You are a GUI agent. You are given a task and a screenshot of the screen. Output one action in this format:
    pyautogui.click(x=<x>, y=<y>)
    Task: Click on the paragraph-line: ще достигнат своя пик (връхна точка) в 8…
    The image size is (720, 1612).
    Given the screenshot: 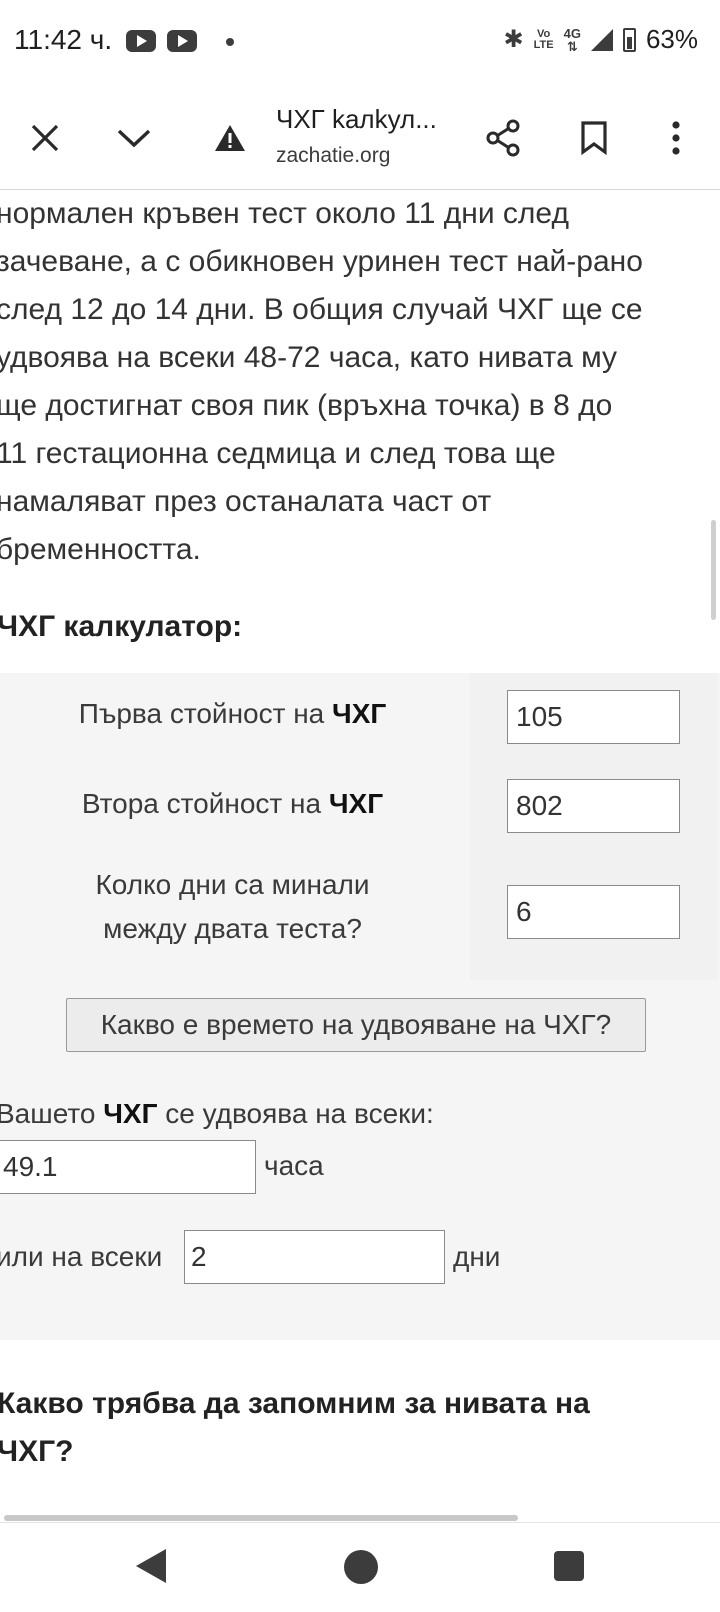 What is the action you would take?
    pyautogui.click(x=306, y=405)
    